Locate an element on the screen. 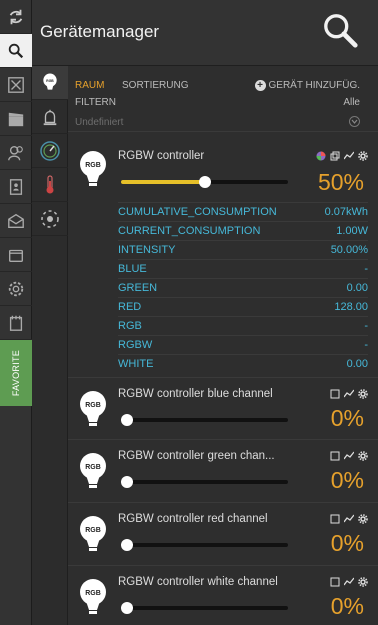 This screenshot has height=625, width=378. device-name: RGBW controller red channel is located at coordinates (193, 519).